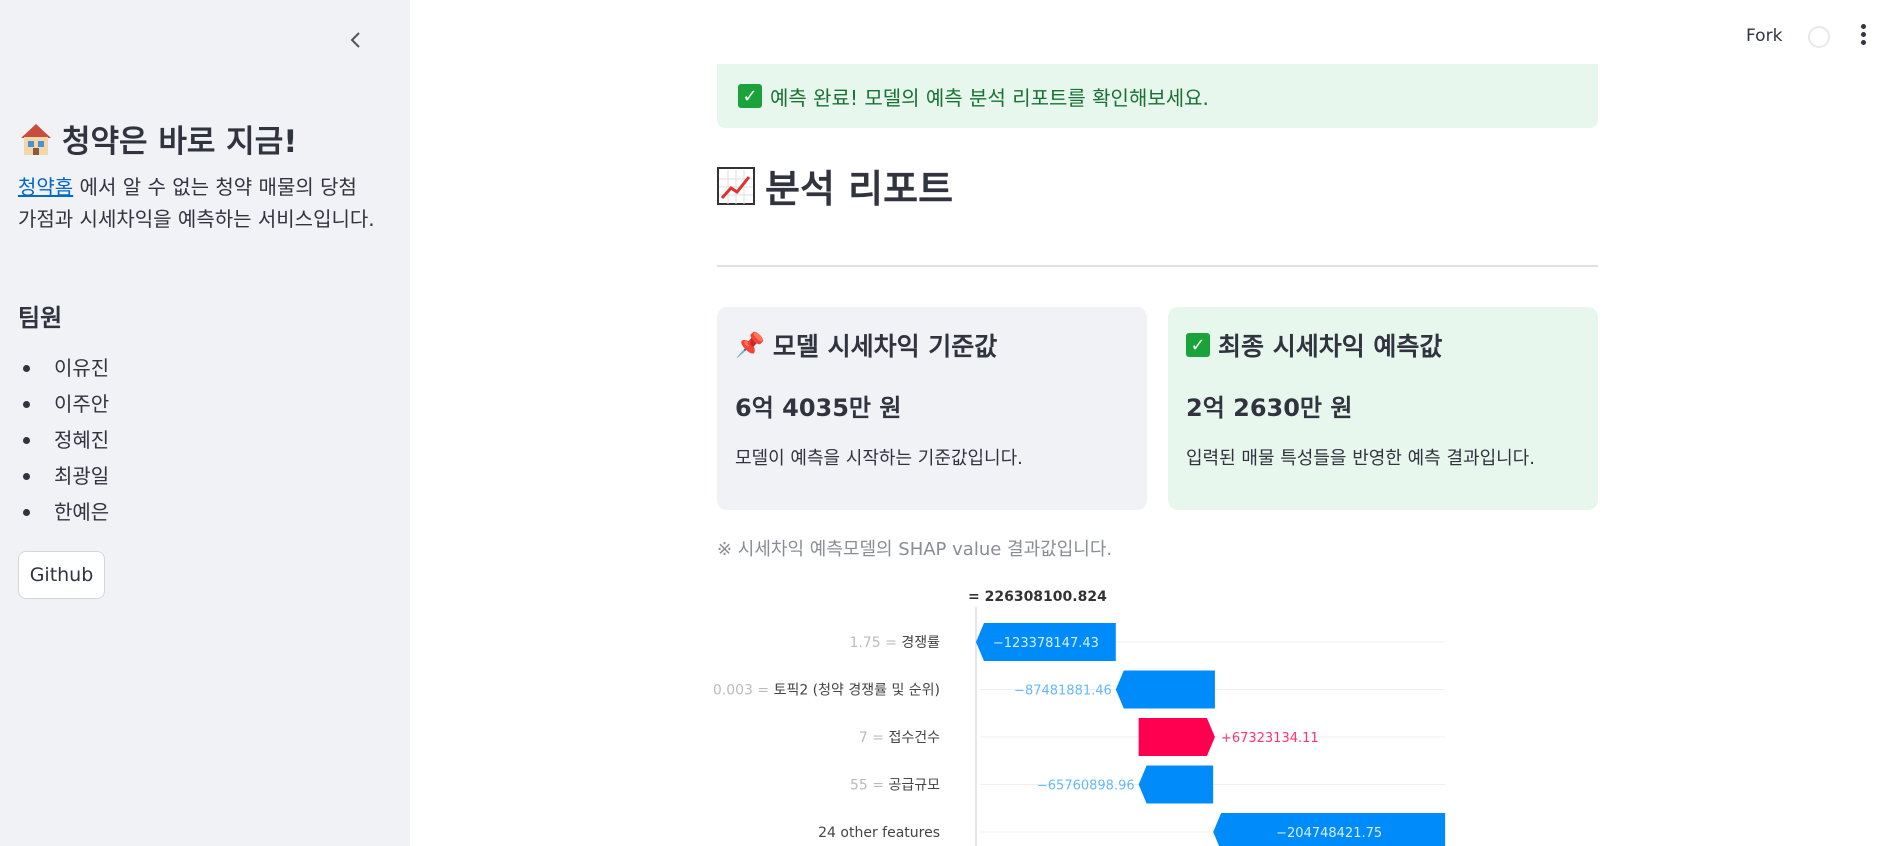 The image size is (1901, 846). I want to click on shap-value-label: −65760898.96, so click(1086, 786).